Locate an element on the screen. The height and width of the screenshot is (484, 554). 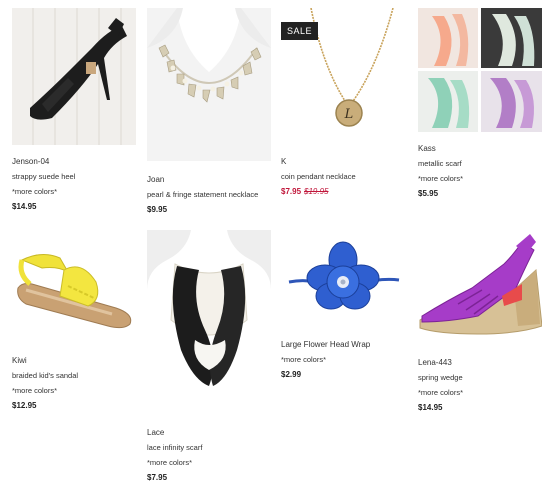
product-description: metallic scarf is located at coordinates (440, 163).